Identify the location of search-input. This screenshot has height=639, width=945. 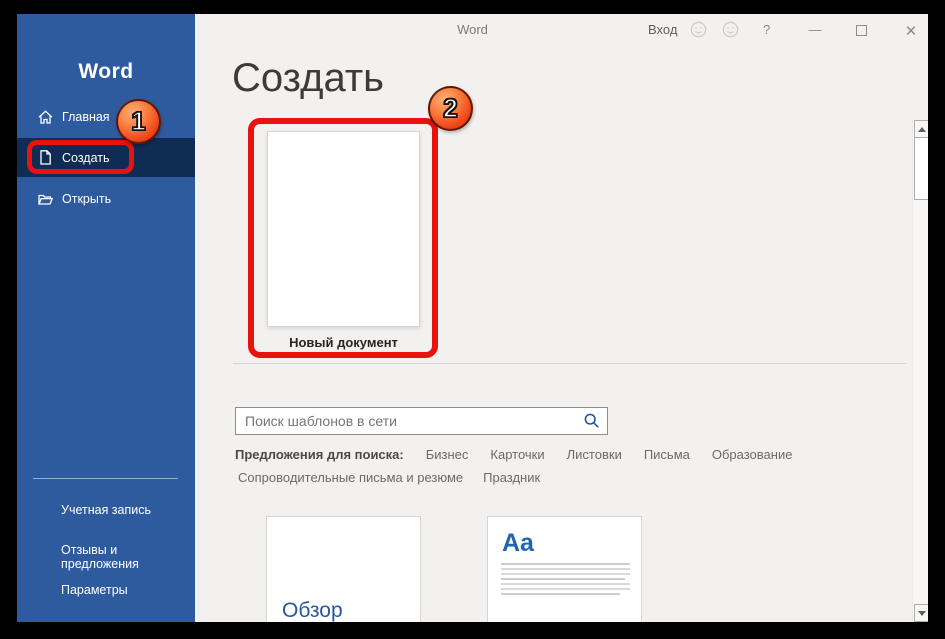
(406, 421).